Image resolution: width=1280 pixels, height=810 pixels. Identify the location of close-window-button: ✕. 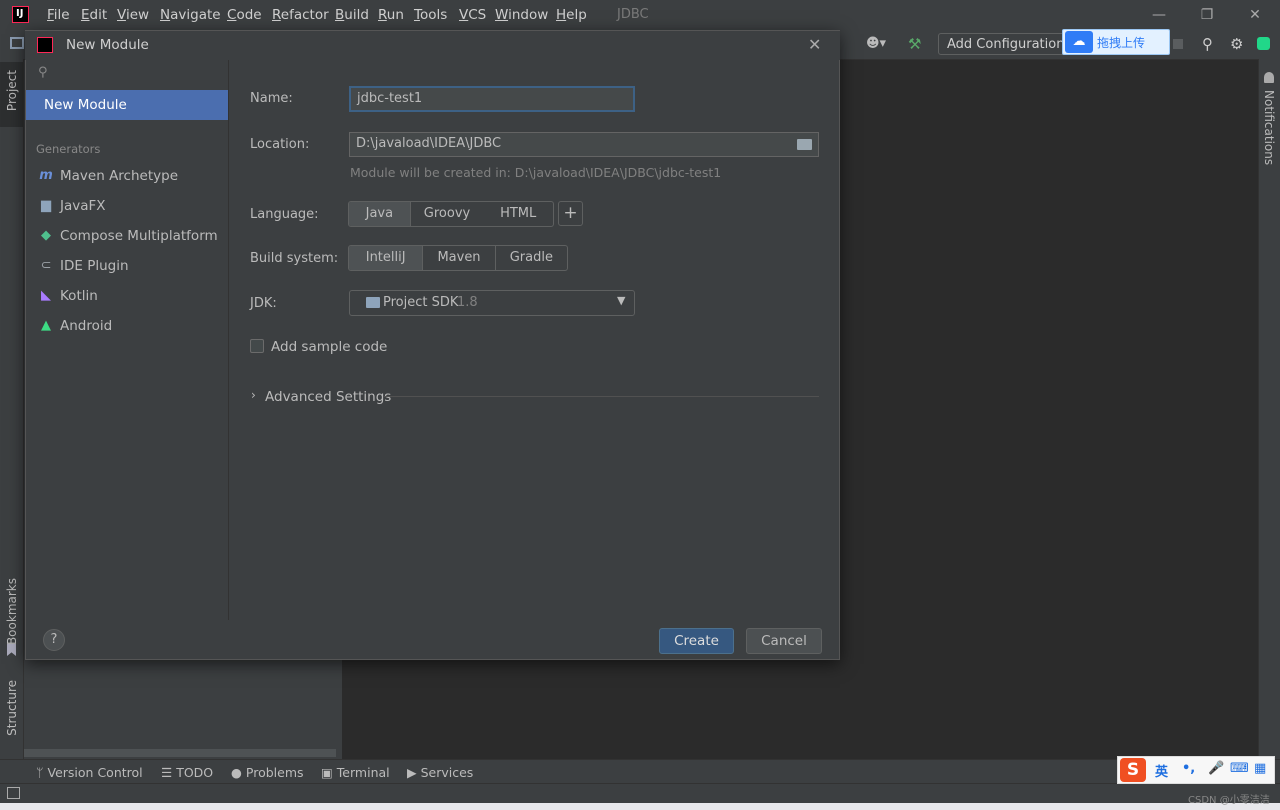
(1255, 15).